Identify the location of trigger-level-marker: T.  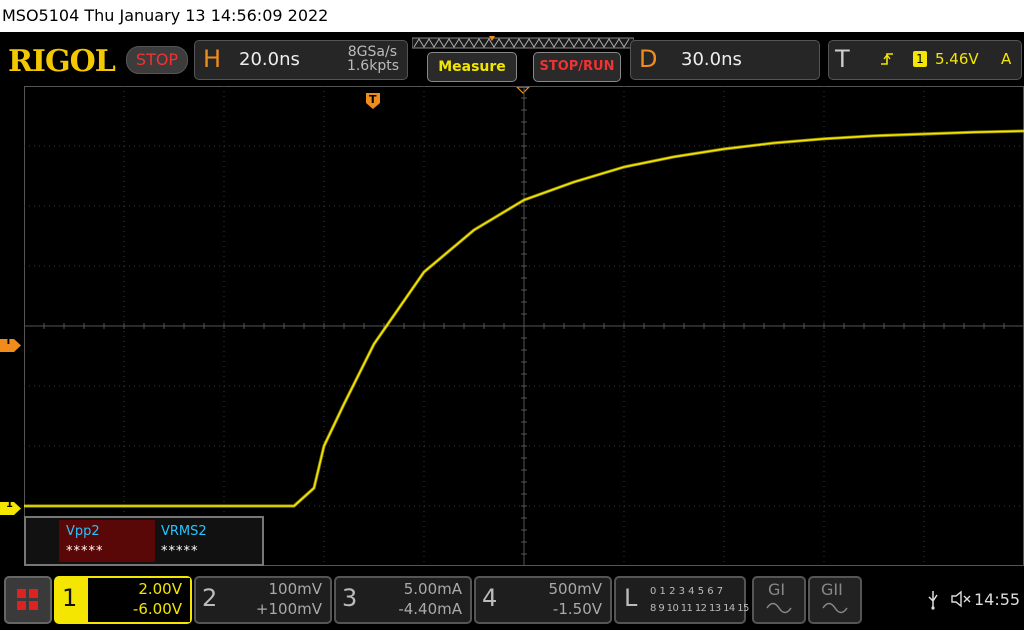
(11, 344).